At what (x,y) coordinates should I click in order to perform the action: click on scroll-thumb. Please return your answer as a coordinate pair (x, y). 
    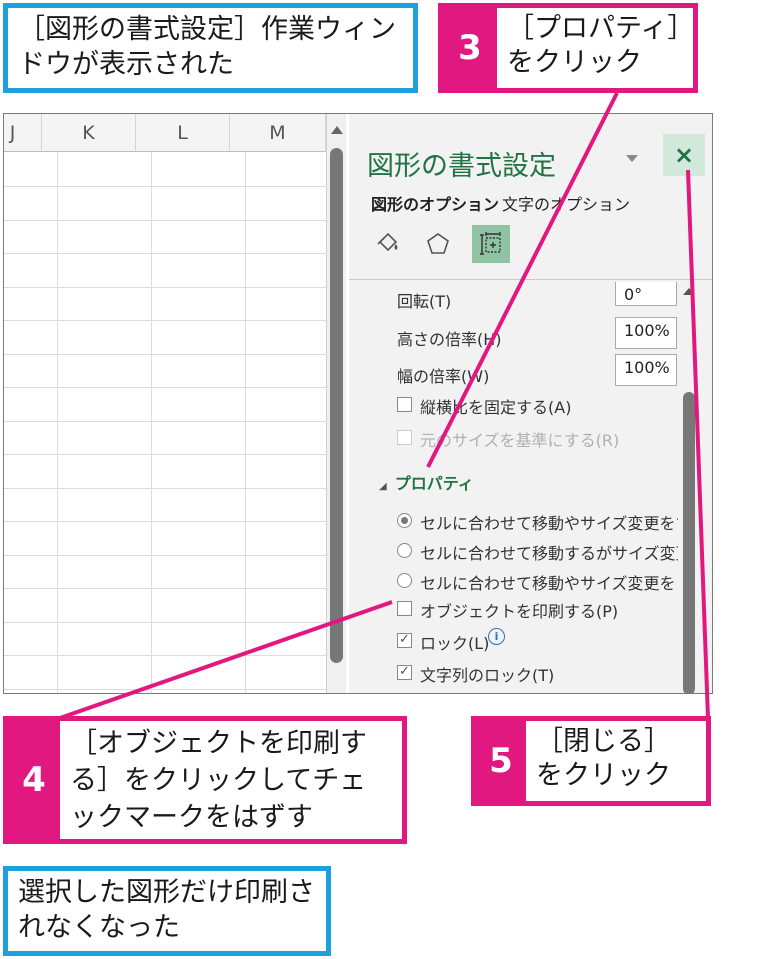
    Looking at the image, I should click on (336, 405).